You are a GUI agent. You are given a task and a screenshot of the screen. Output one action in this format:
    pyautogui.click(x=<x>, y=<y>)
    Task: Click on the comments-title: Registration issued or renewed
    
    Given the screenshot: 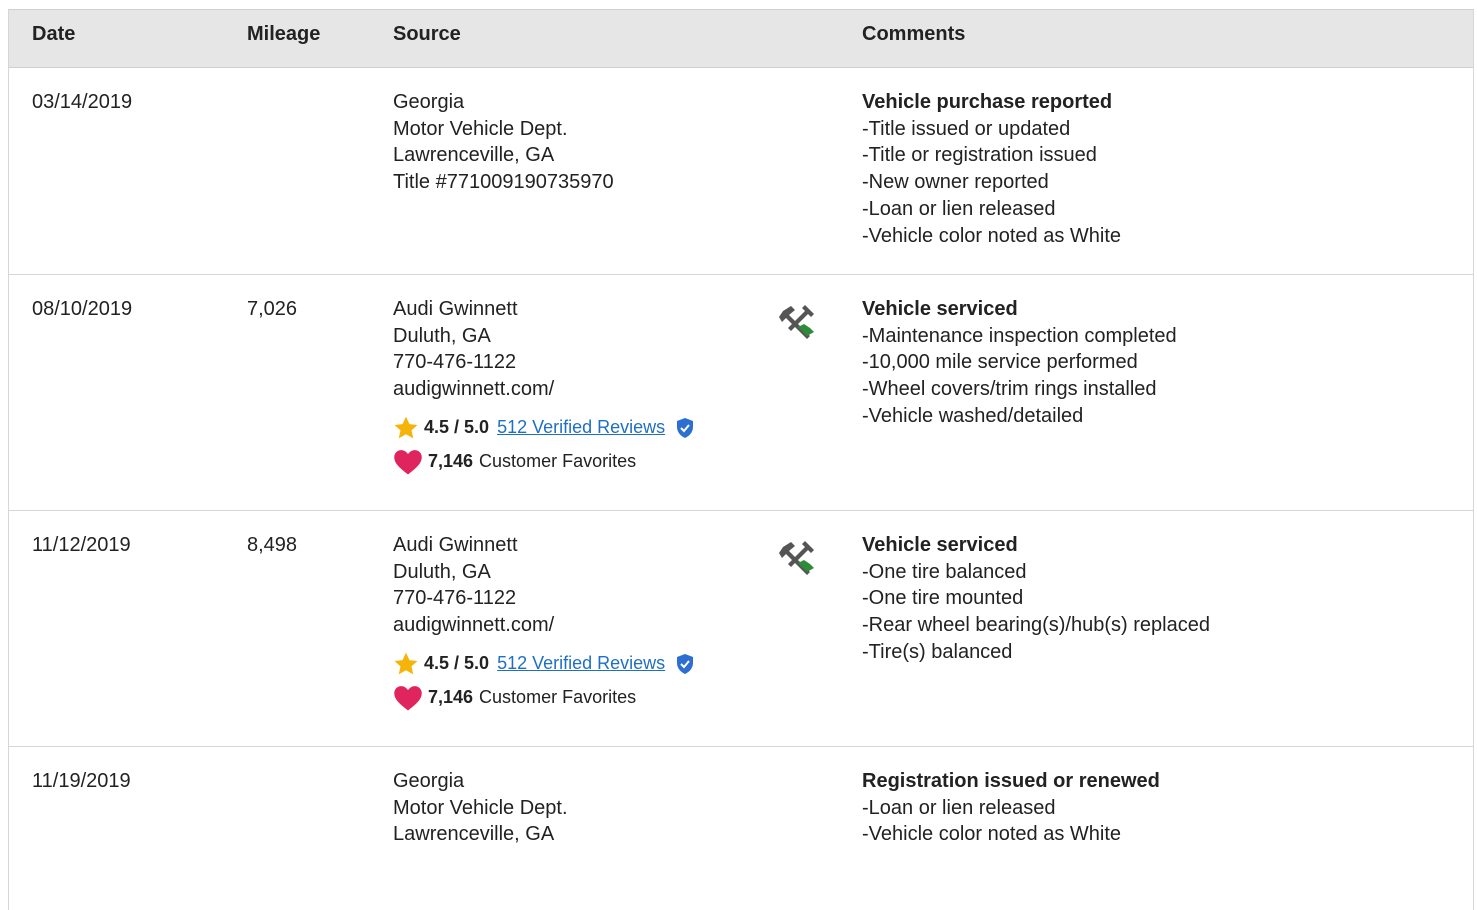 What is the action you would take?
    pyautogui.click(x=1011, y=781)
    